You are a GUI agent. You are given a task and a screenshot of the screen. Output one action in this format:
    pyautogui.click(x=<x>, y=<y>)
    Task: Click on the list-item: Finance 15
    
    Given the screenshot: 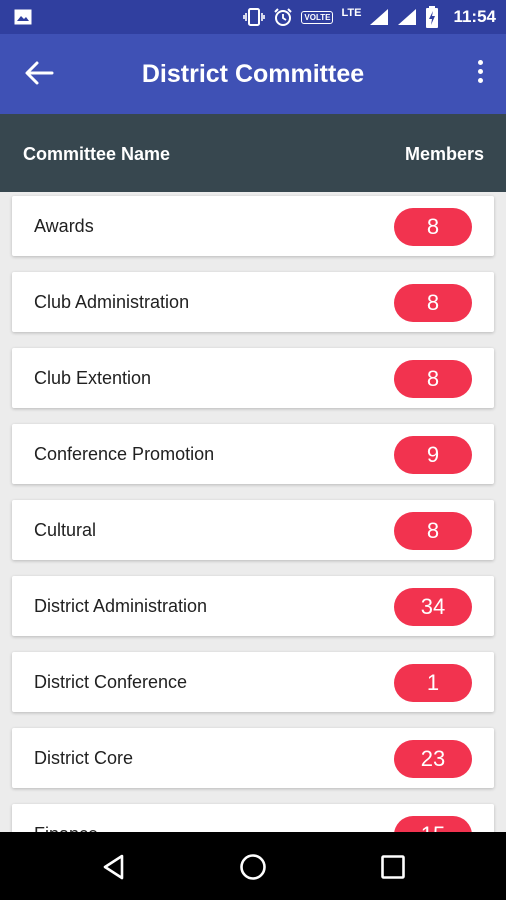 What is the action you would take?
    pyautogui.click(x=253, y=818)
    